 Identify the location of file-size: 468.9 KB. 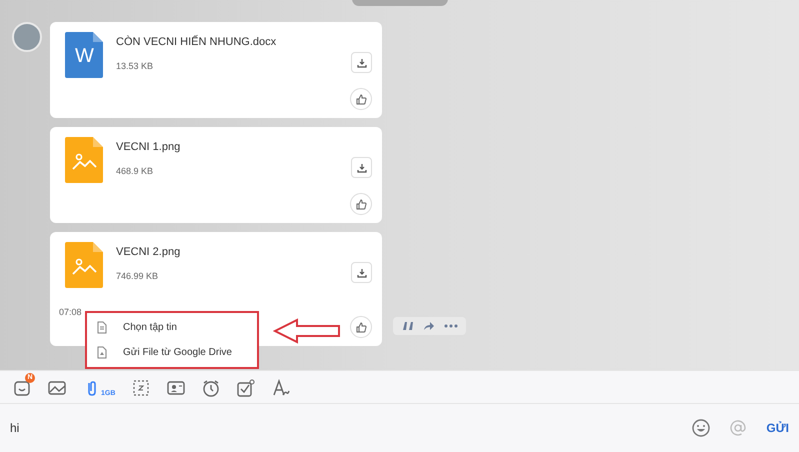
(135, 171).